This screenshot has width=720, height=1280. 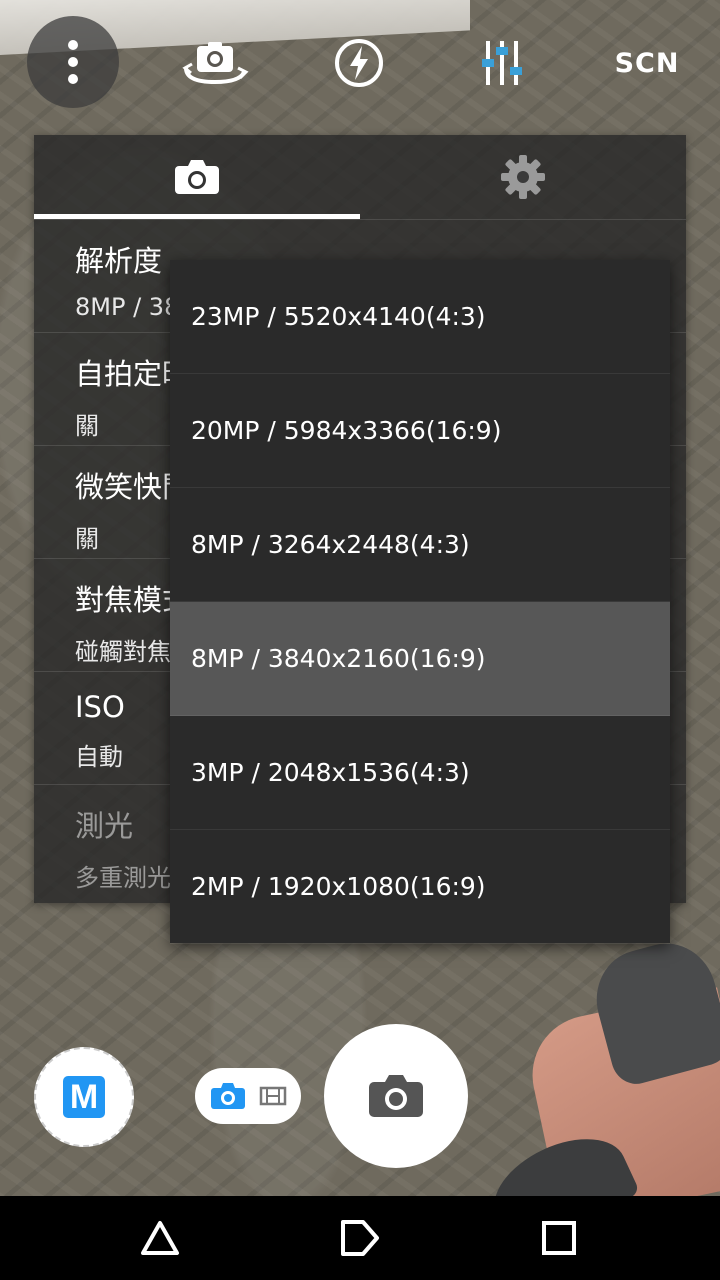 I want to click on camera-icon, so click(x=197, y=177).